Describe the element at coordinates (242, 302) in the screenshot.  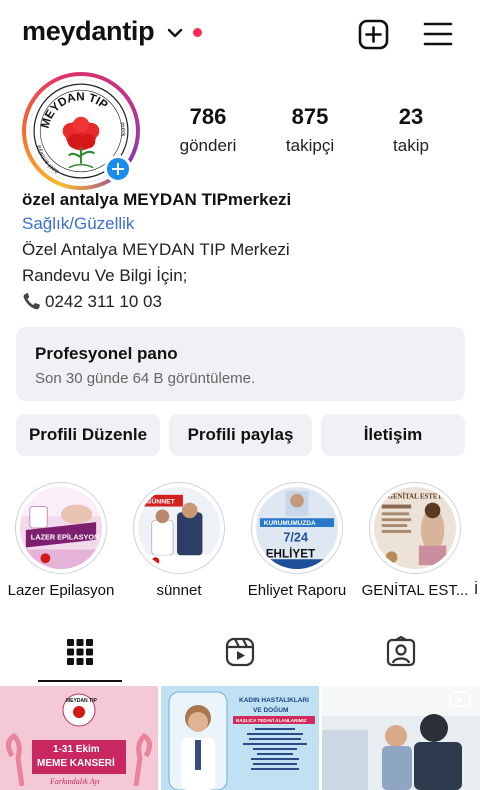
I see `bio-phone-line: 0242 311 10 03` at that location.